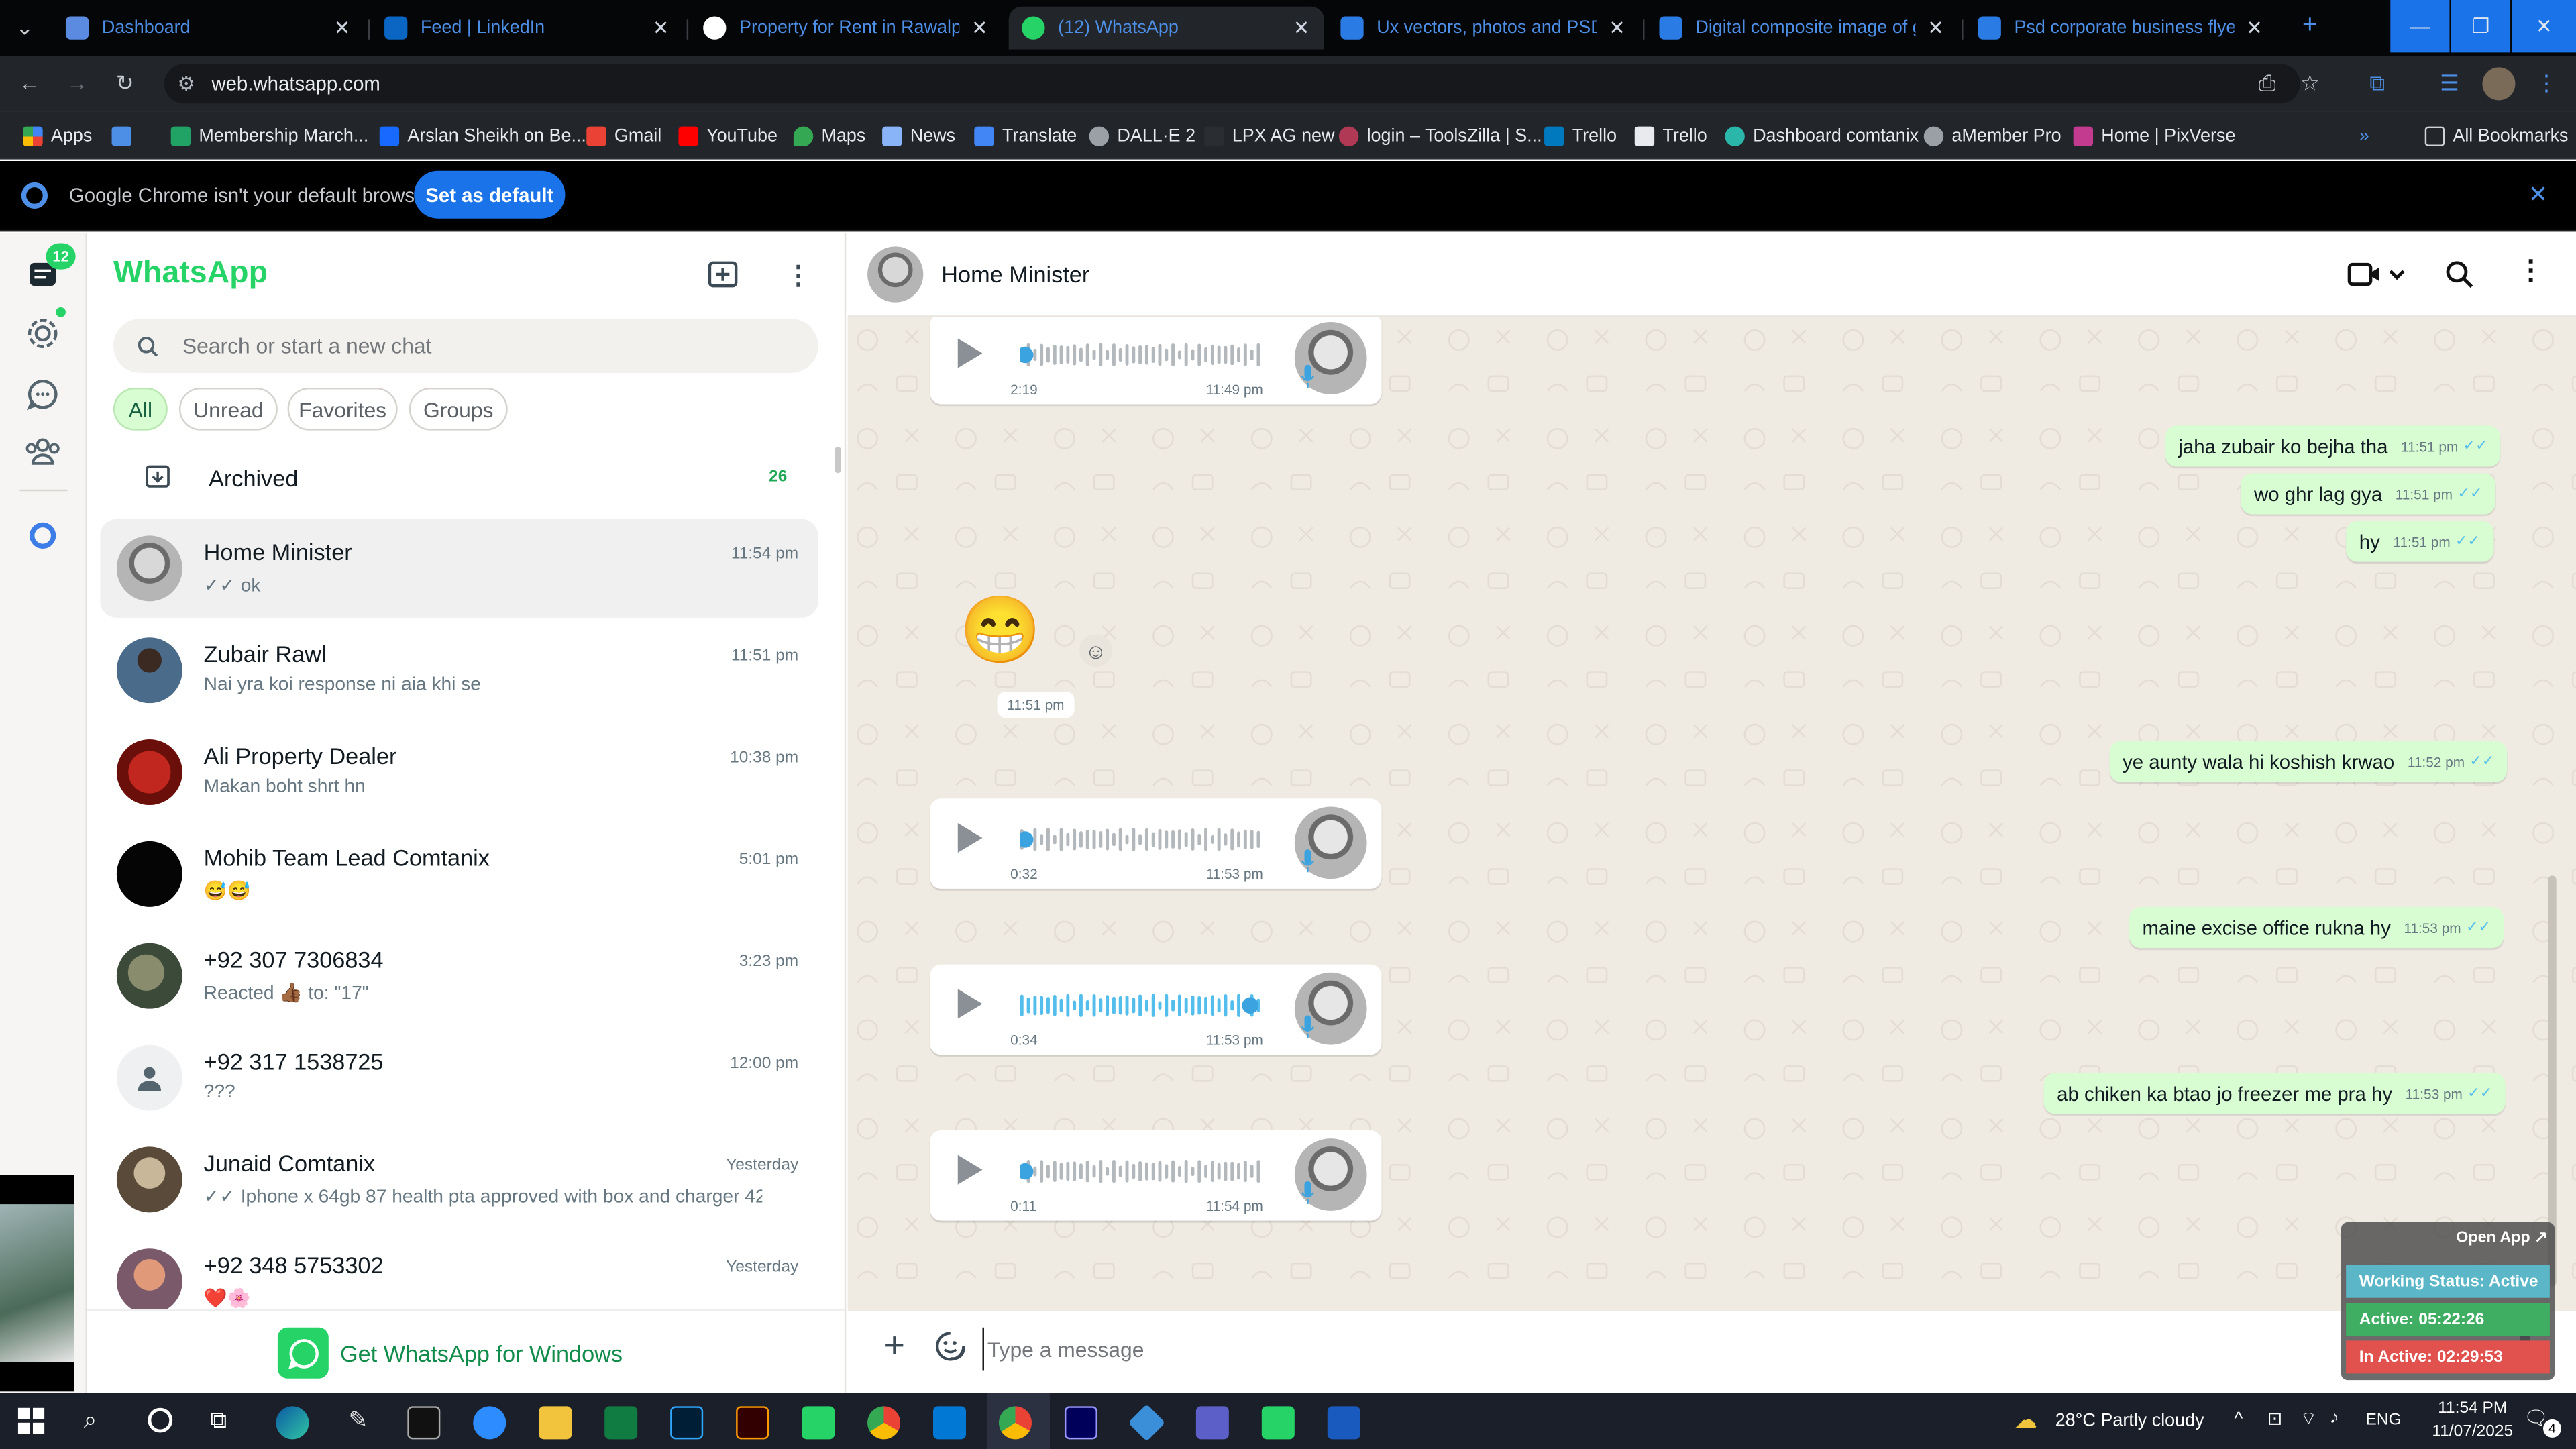 This screenshot has height=1449, width=2576. What do you see at coordinates (950, 1351) in the screenshot?
I see `sticker-emoji-icon` at bounding box center [950, 1351].